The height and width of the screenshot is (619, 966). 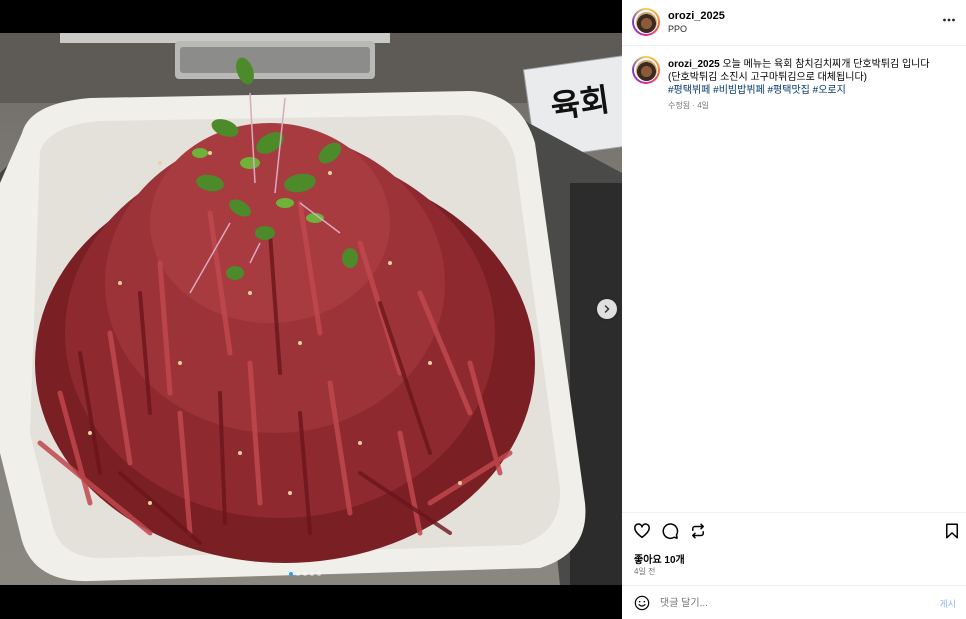 I want to click on hashtag-list: #평택뷔페 #비빔밥뷔페 #평택맛집 #오로지, so click(x=757, y=90).